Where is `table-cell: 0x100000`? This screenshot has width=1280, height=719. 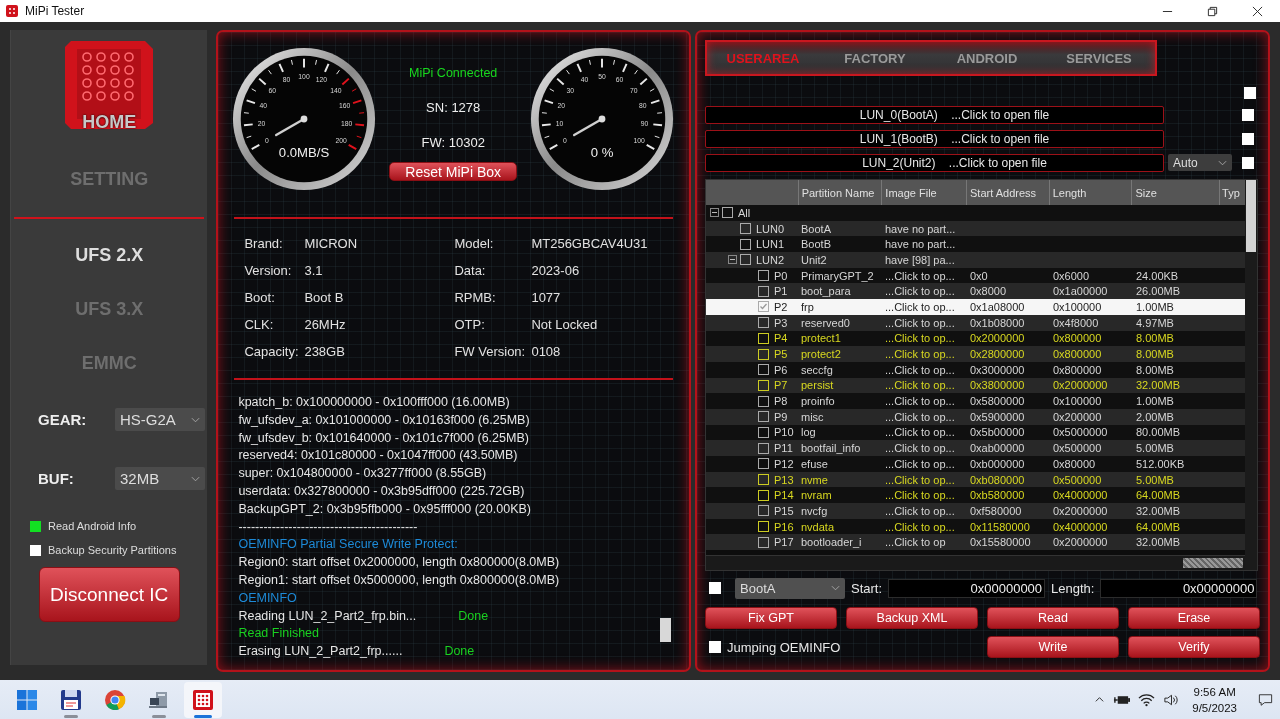 table-cell: 0x100000 is located at coordinates (1077, 401).